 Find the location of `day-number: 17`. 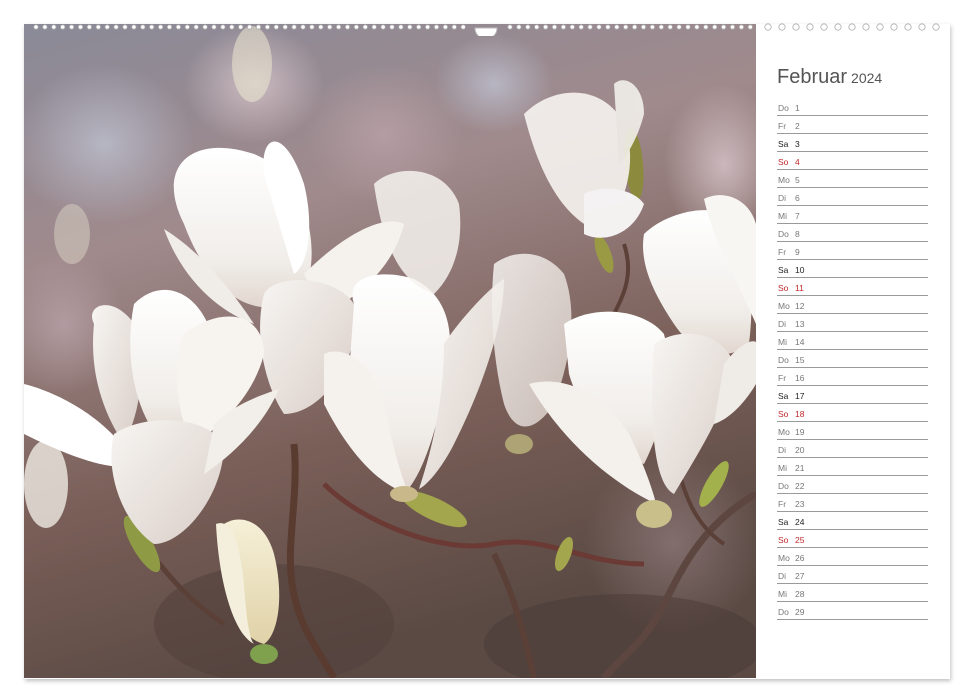

day-number: 17 is located at coordinates (800, 396).